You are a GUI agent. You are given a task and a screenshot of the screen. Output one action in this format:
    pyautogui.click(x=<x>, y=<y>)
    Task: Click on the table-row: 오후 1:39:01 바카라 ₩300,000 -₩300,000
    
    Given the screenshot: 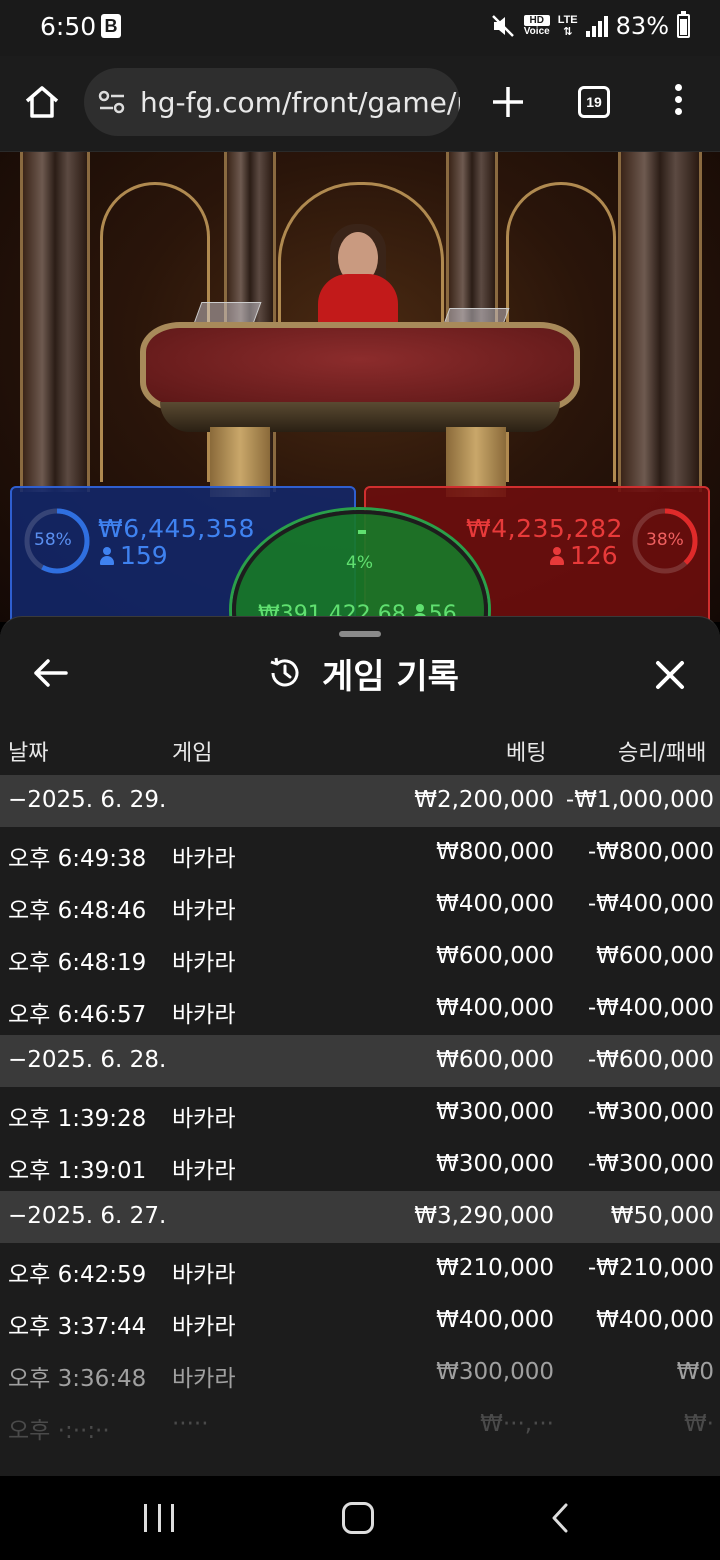 What is the action you would take?
    pyautogui.click(x=360, y=1165)
    